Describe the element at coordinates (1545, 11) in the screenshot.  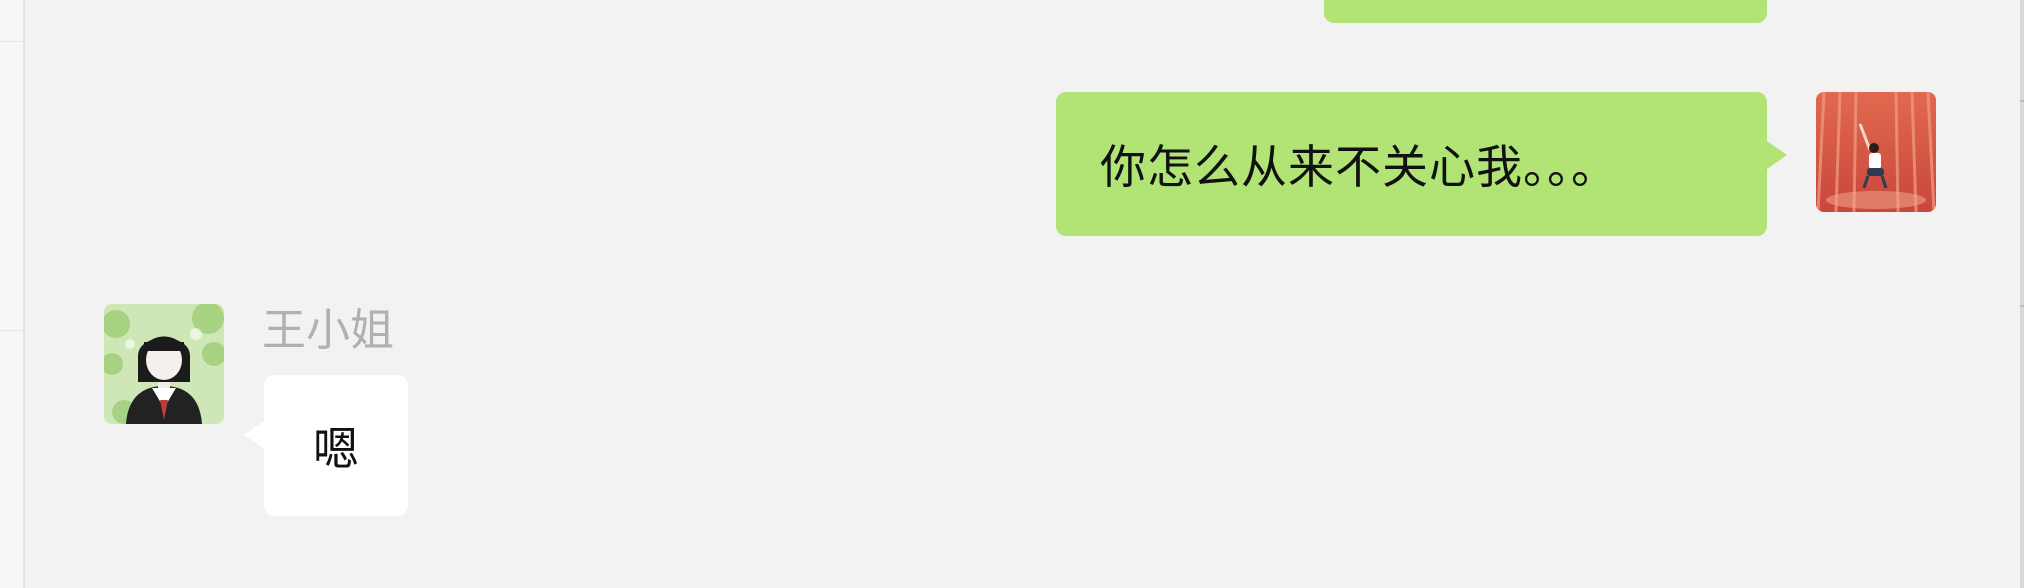
I see `outgoing-message-bubble` at that location.